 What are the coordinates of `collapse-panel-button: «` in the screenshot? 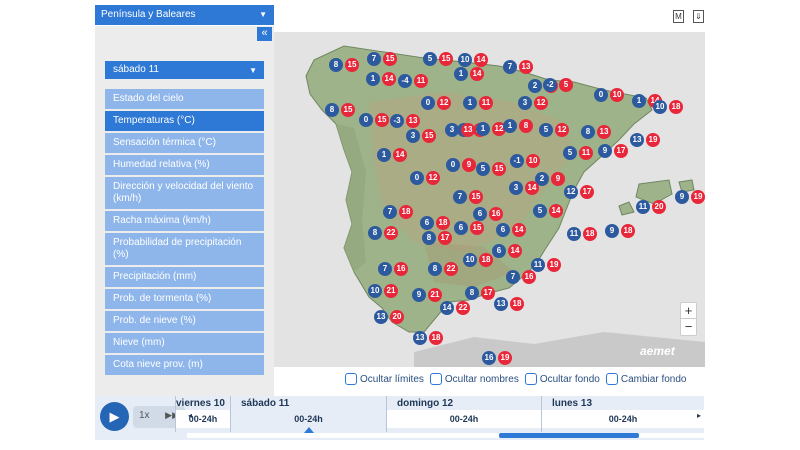 It's located at (264, 34).